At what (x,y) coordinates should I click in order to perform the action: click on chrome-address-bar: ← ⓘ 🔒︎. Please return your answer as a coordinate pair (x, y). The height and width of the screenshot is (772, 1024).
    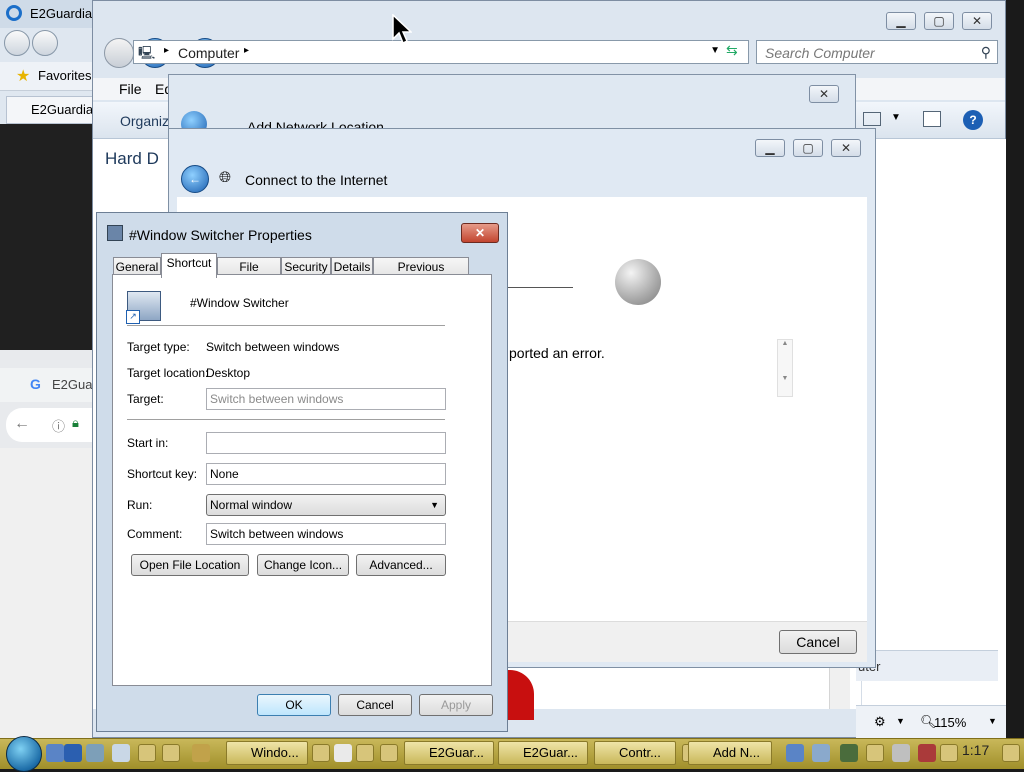
    Looking at the image, I should click on (53, 425).